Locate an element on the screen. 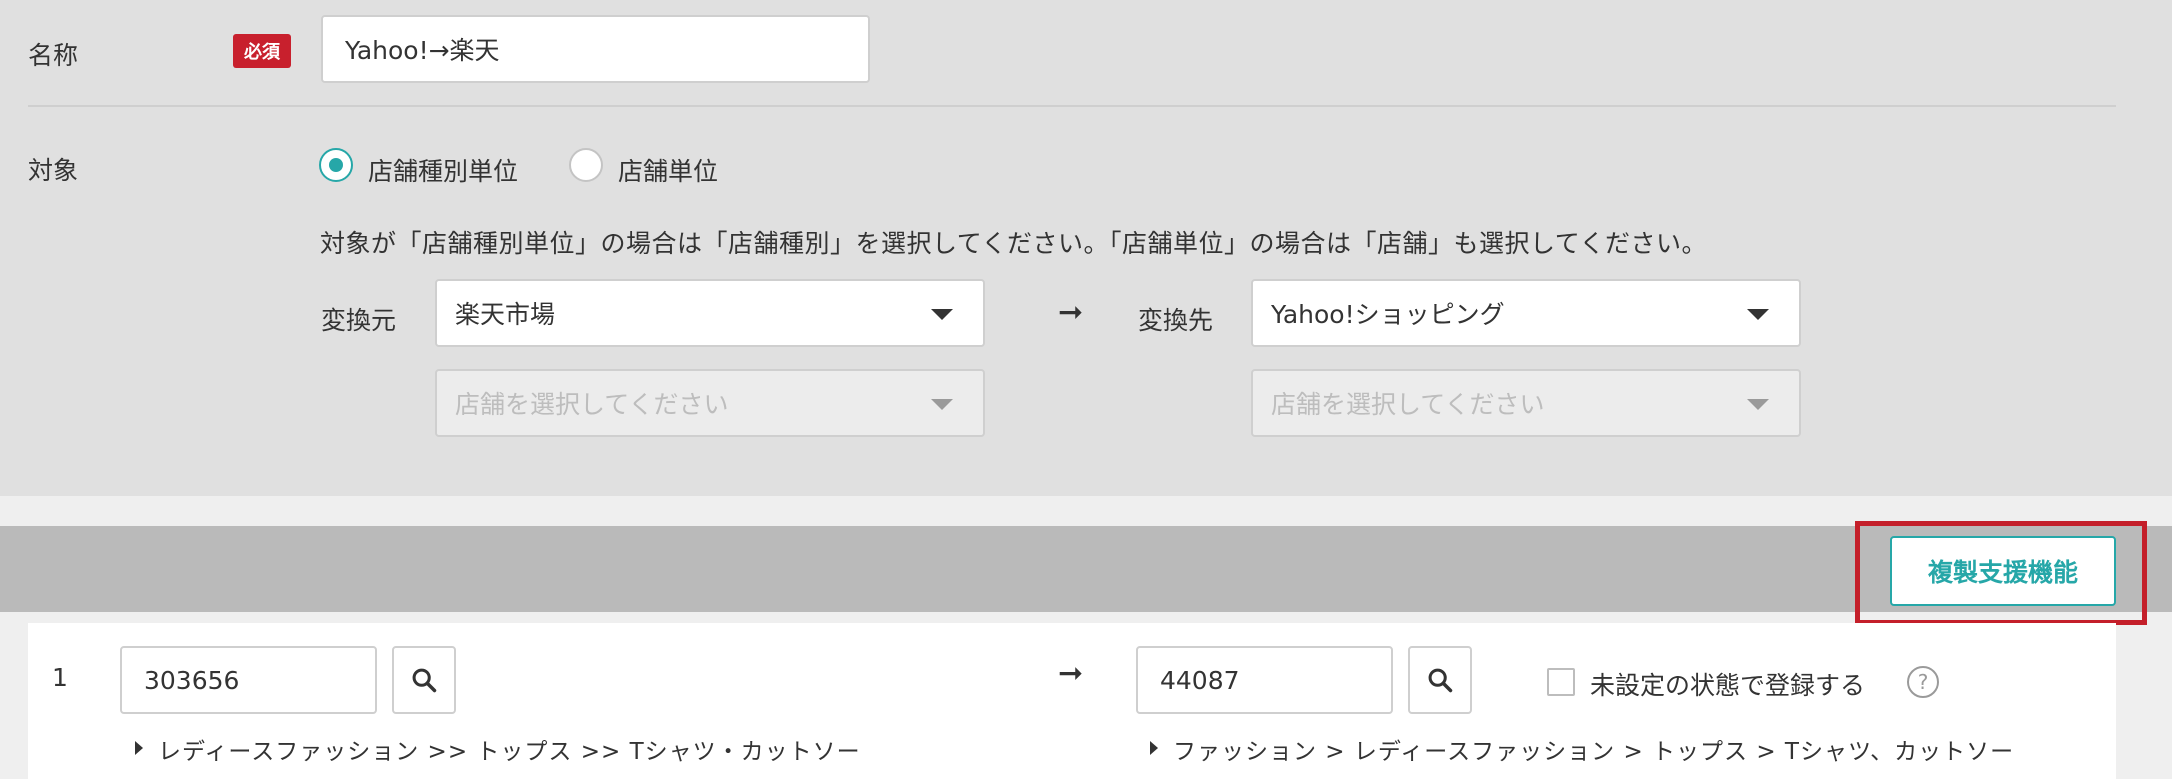  highlight-box is located at coordinates (2001, 573).